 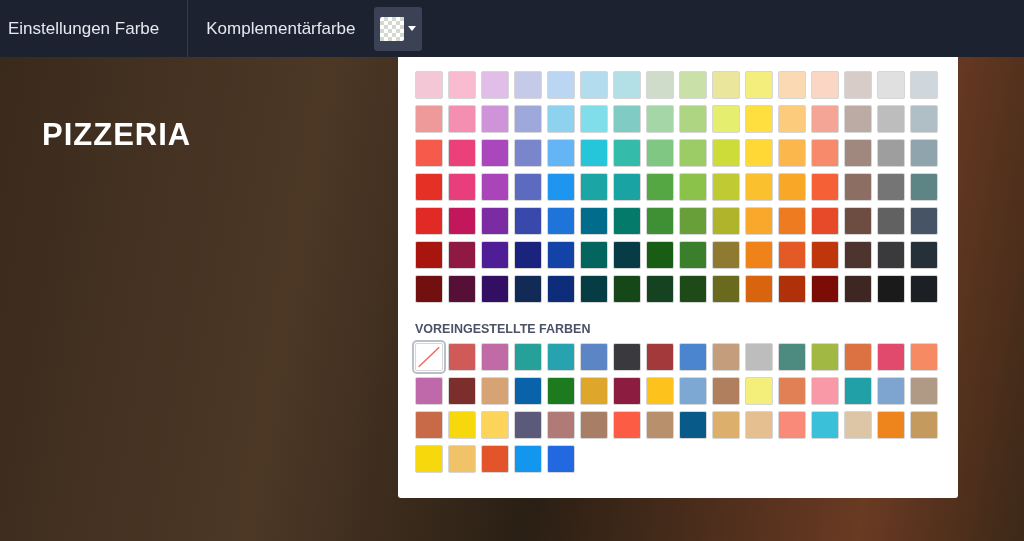 What do you see at coordinates (397, 28) in the screenshot?
I see `color-picker-button` at bounding box center [397, 28].